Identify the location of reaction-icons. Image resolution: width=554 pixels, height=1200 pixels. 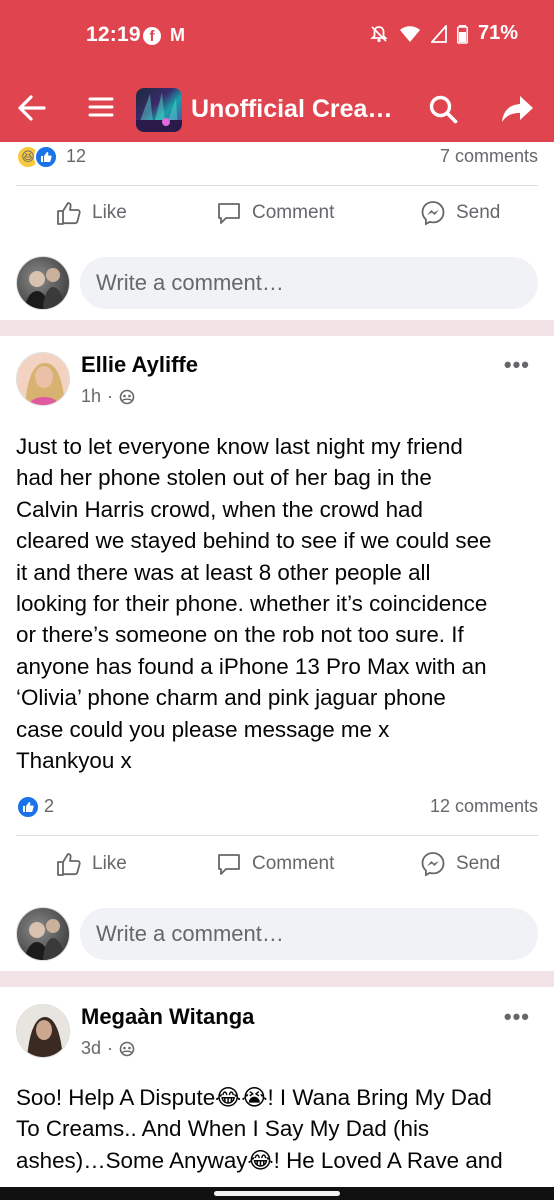
(28, 807).